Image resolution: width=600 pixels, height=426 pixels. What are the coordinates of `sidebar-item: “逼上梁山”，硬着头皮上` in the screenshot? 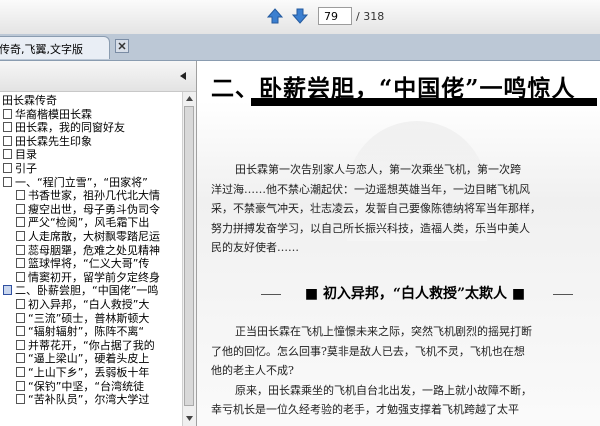 It's located at (82, 358).